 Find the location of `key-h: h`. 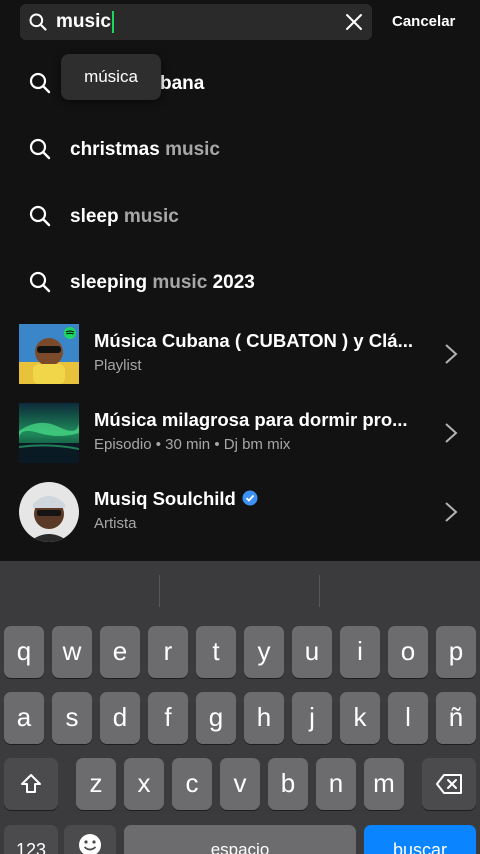

key-h: h is located at coordinates (264, 718).